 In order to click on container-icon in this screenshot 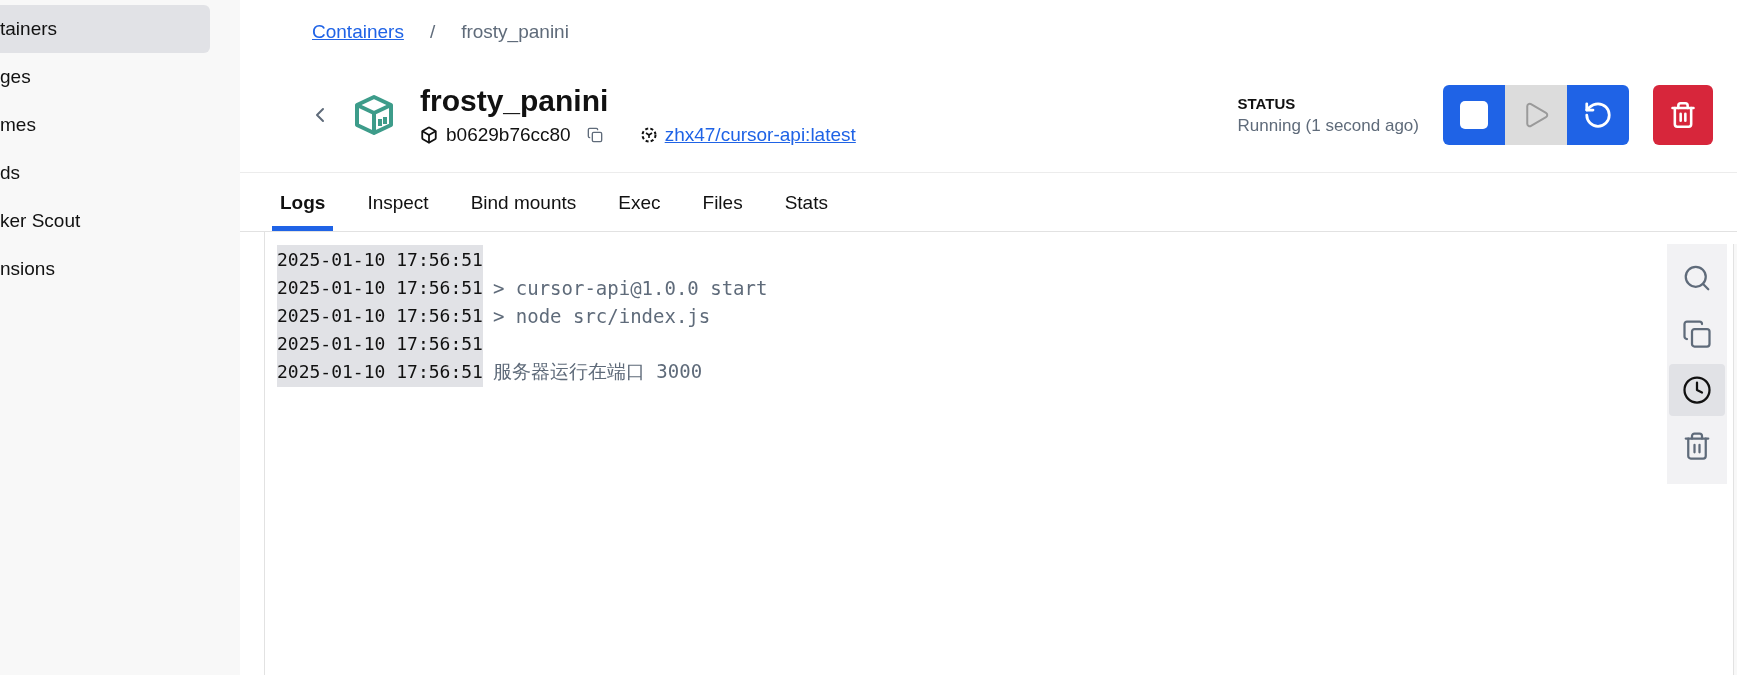, I will do `click(374, 115)`.